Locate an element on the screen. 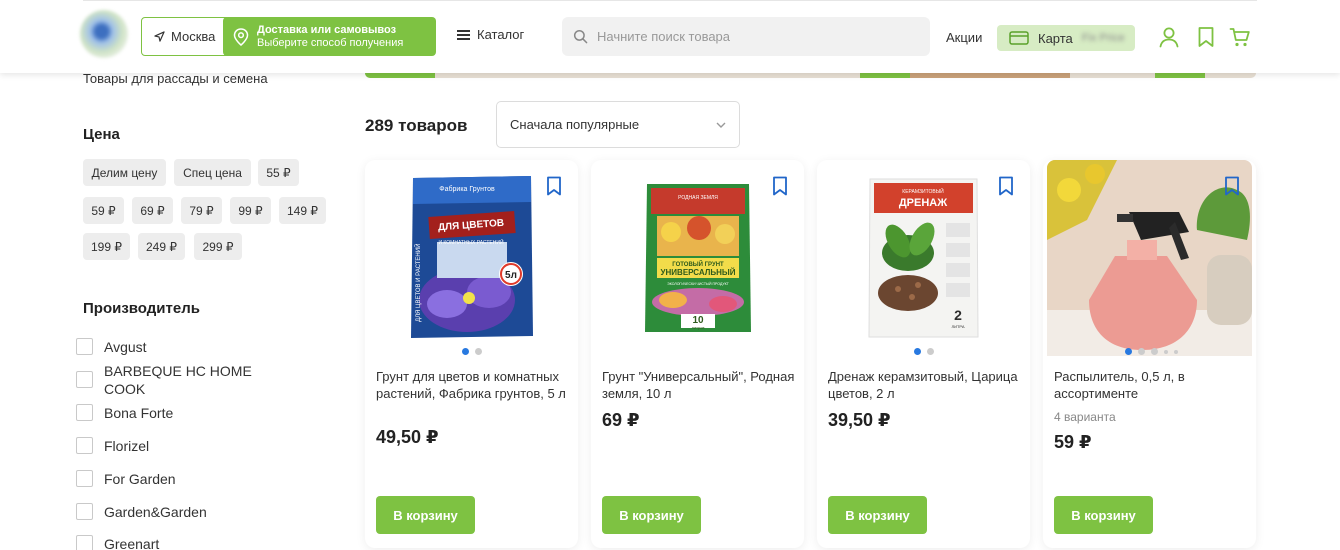 The height and width of the screenshot is (550, 1340). header-divider is located at coordinates (670, 0).